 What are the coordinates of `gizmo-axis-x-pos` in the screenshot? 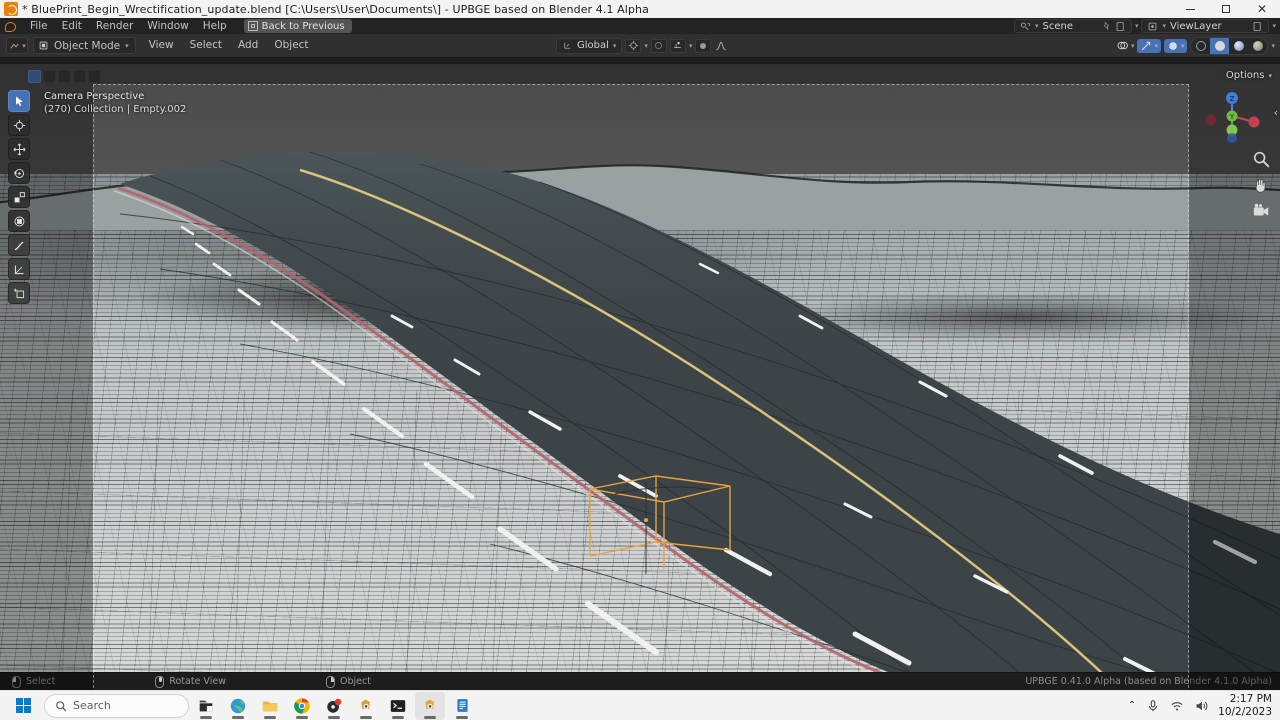 It's located at (1254, 122).